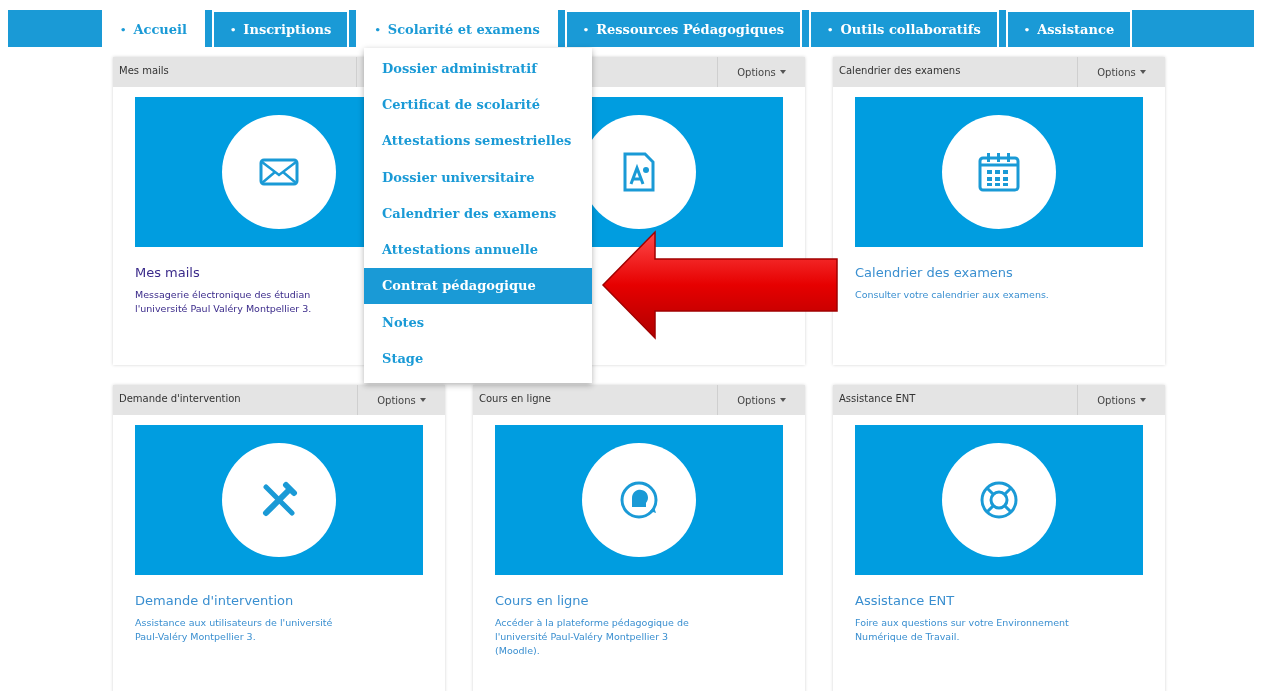 This screenshot has height=691, width=1262. I want to click on menu-item: Attestations semestrielles, so click(478, 140).